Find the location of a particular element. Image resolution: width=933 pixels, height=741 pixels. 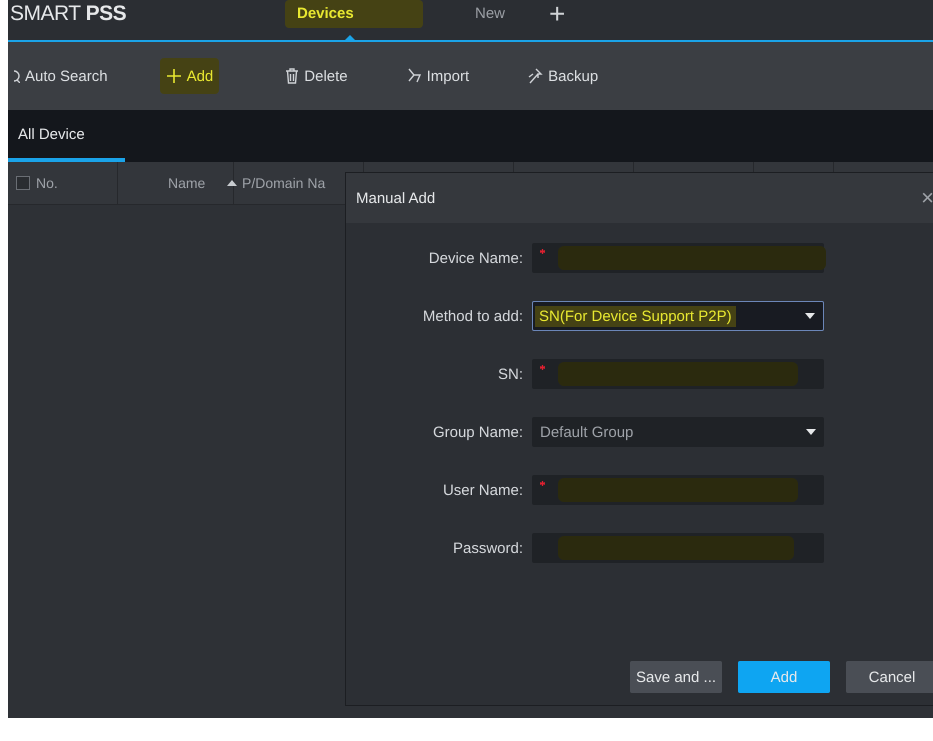

tab-label: New is located at coordinates (490, 14).